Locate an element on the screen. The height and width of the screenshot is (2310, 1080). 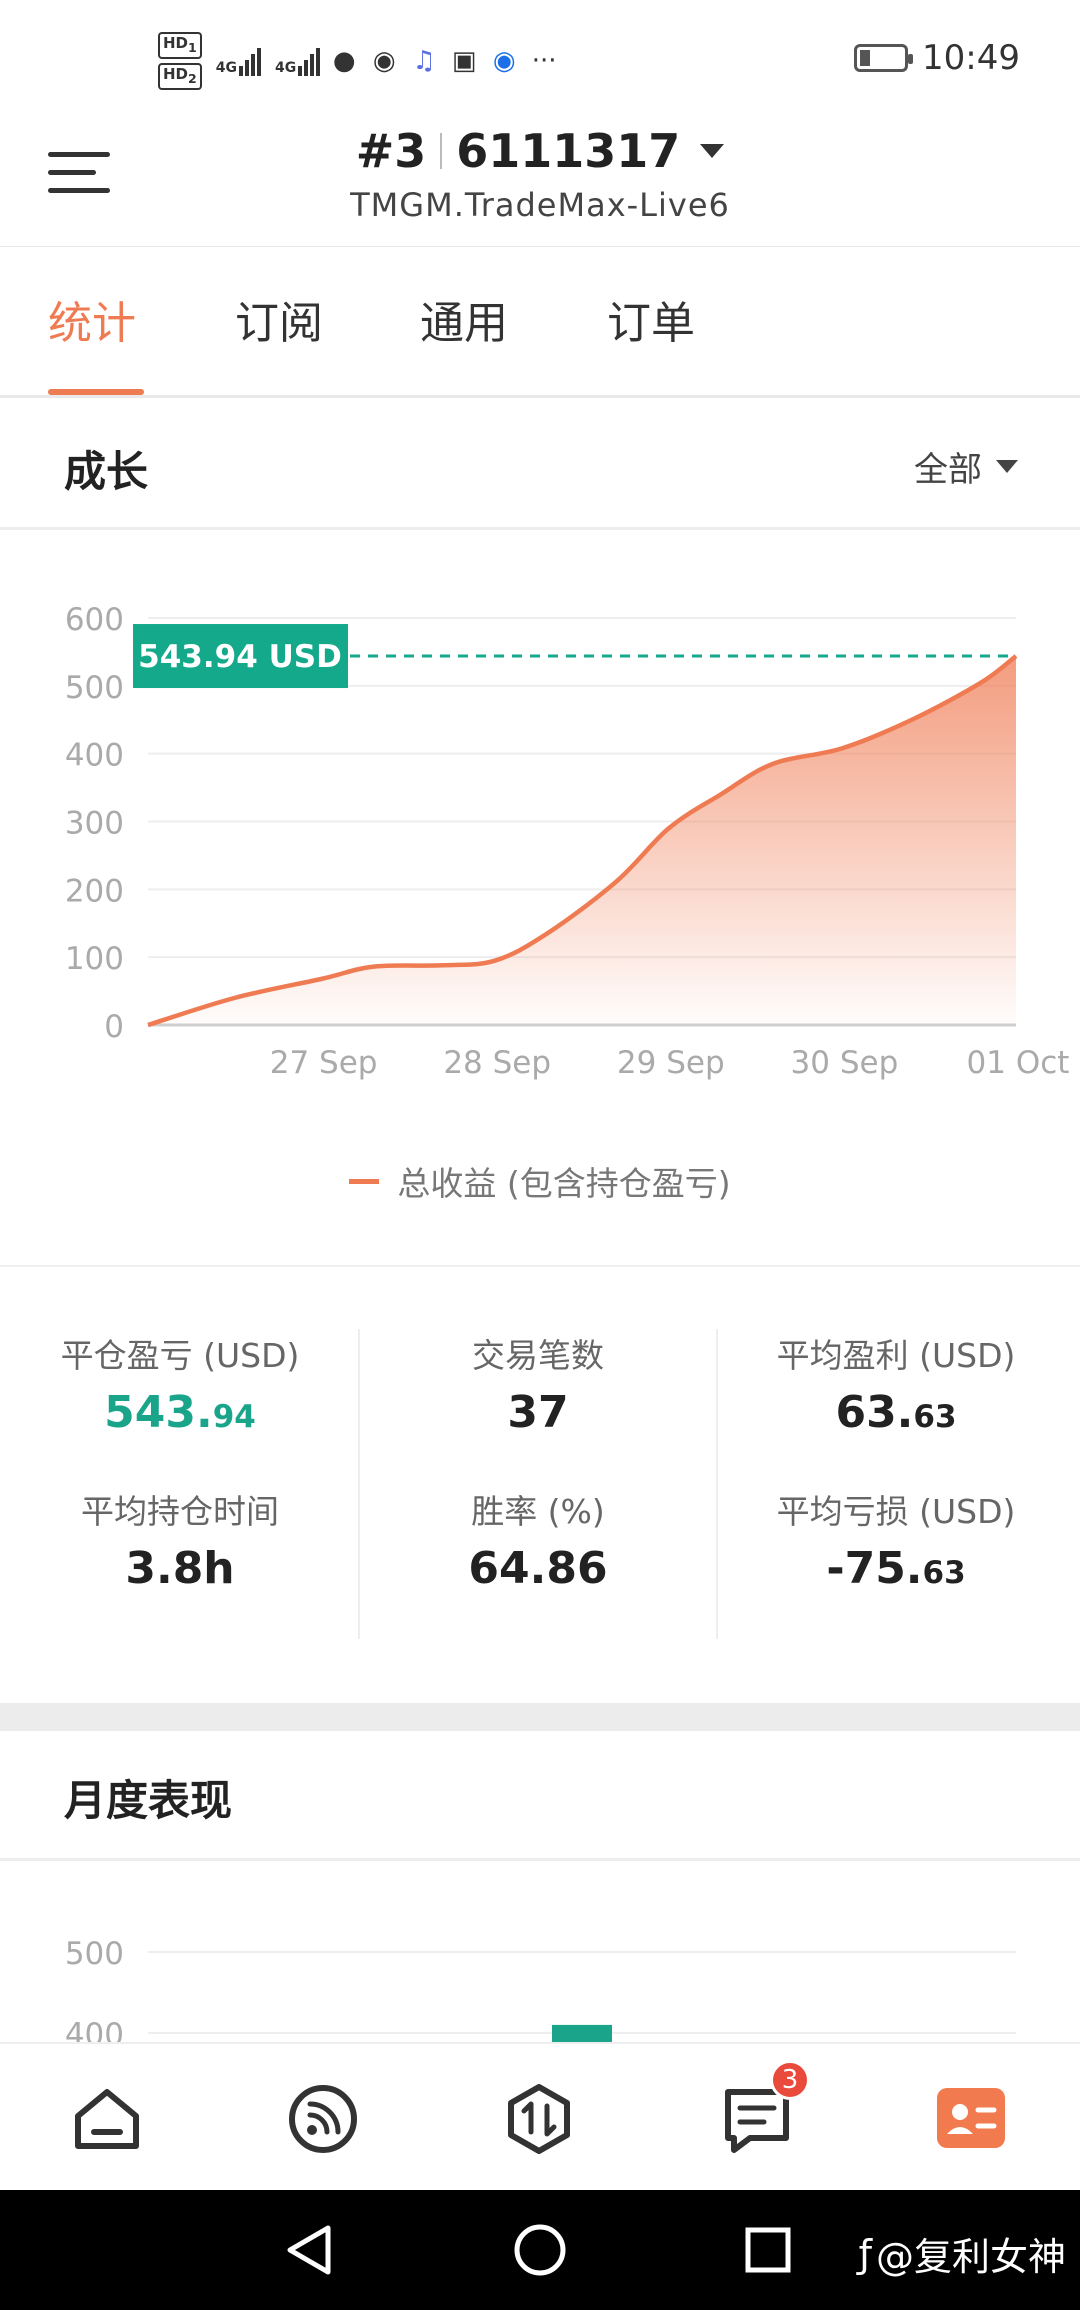
growth-title: 成长 is located at coordinates (106, 471).